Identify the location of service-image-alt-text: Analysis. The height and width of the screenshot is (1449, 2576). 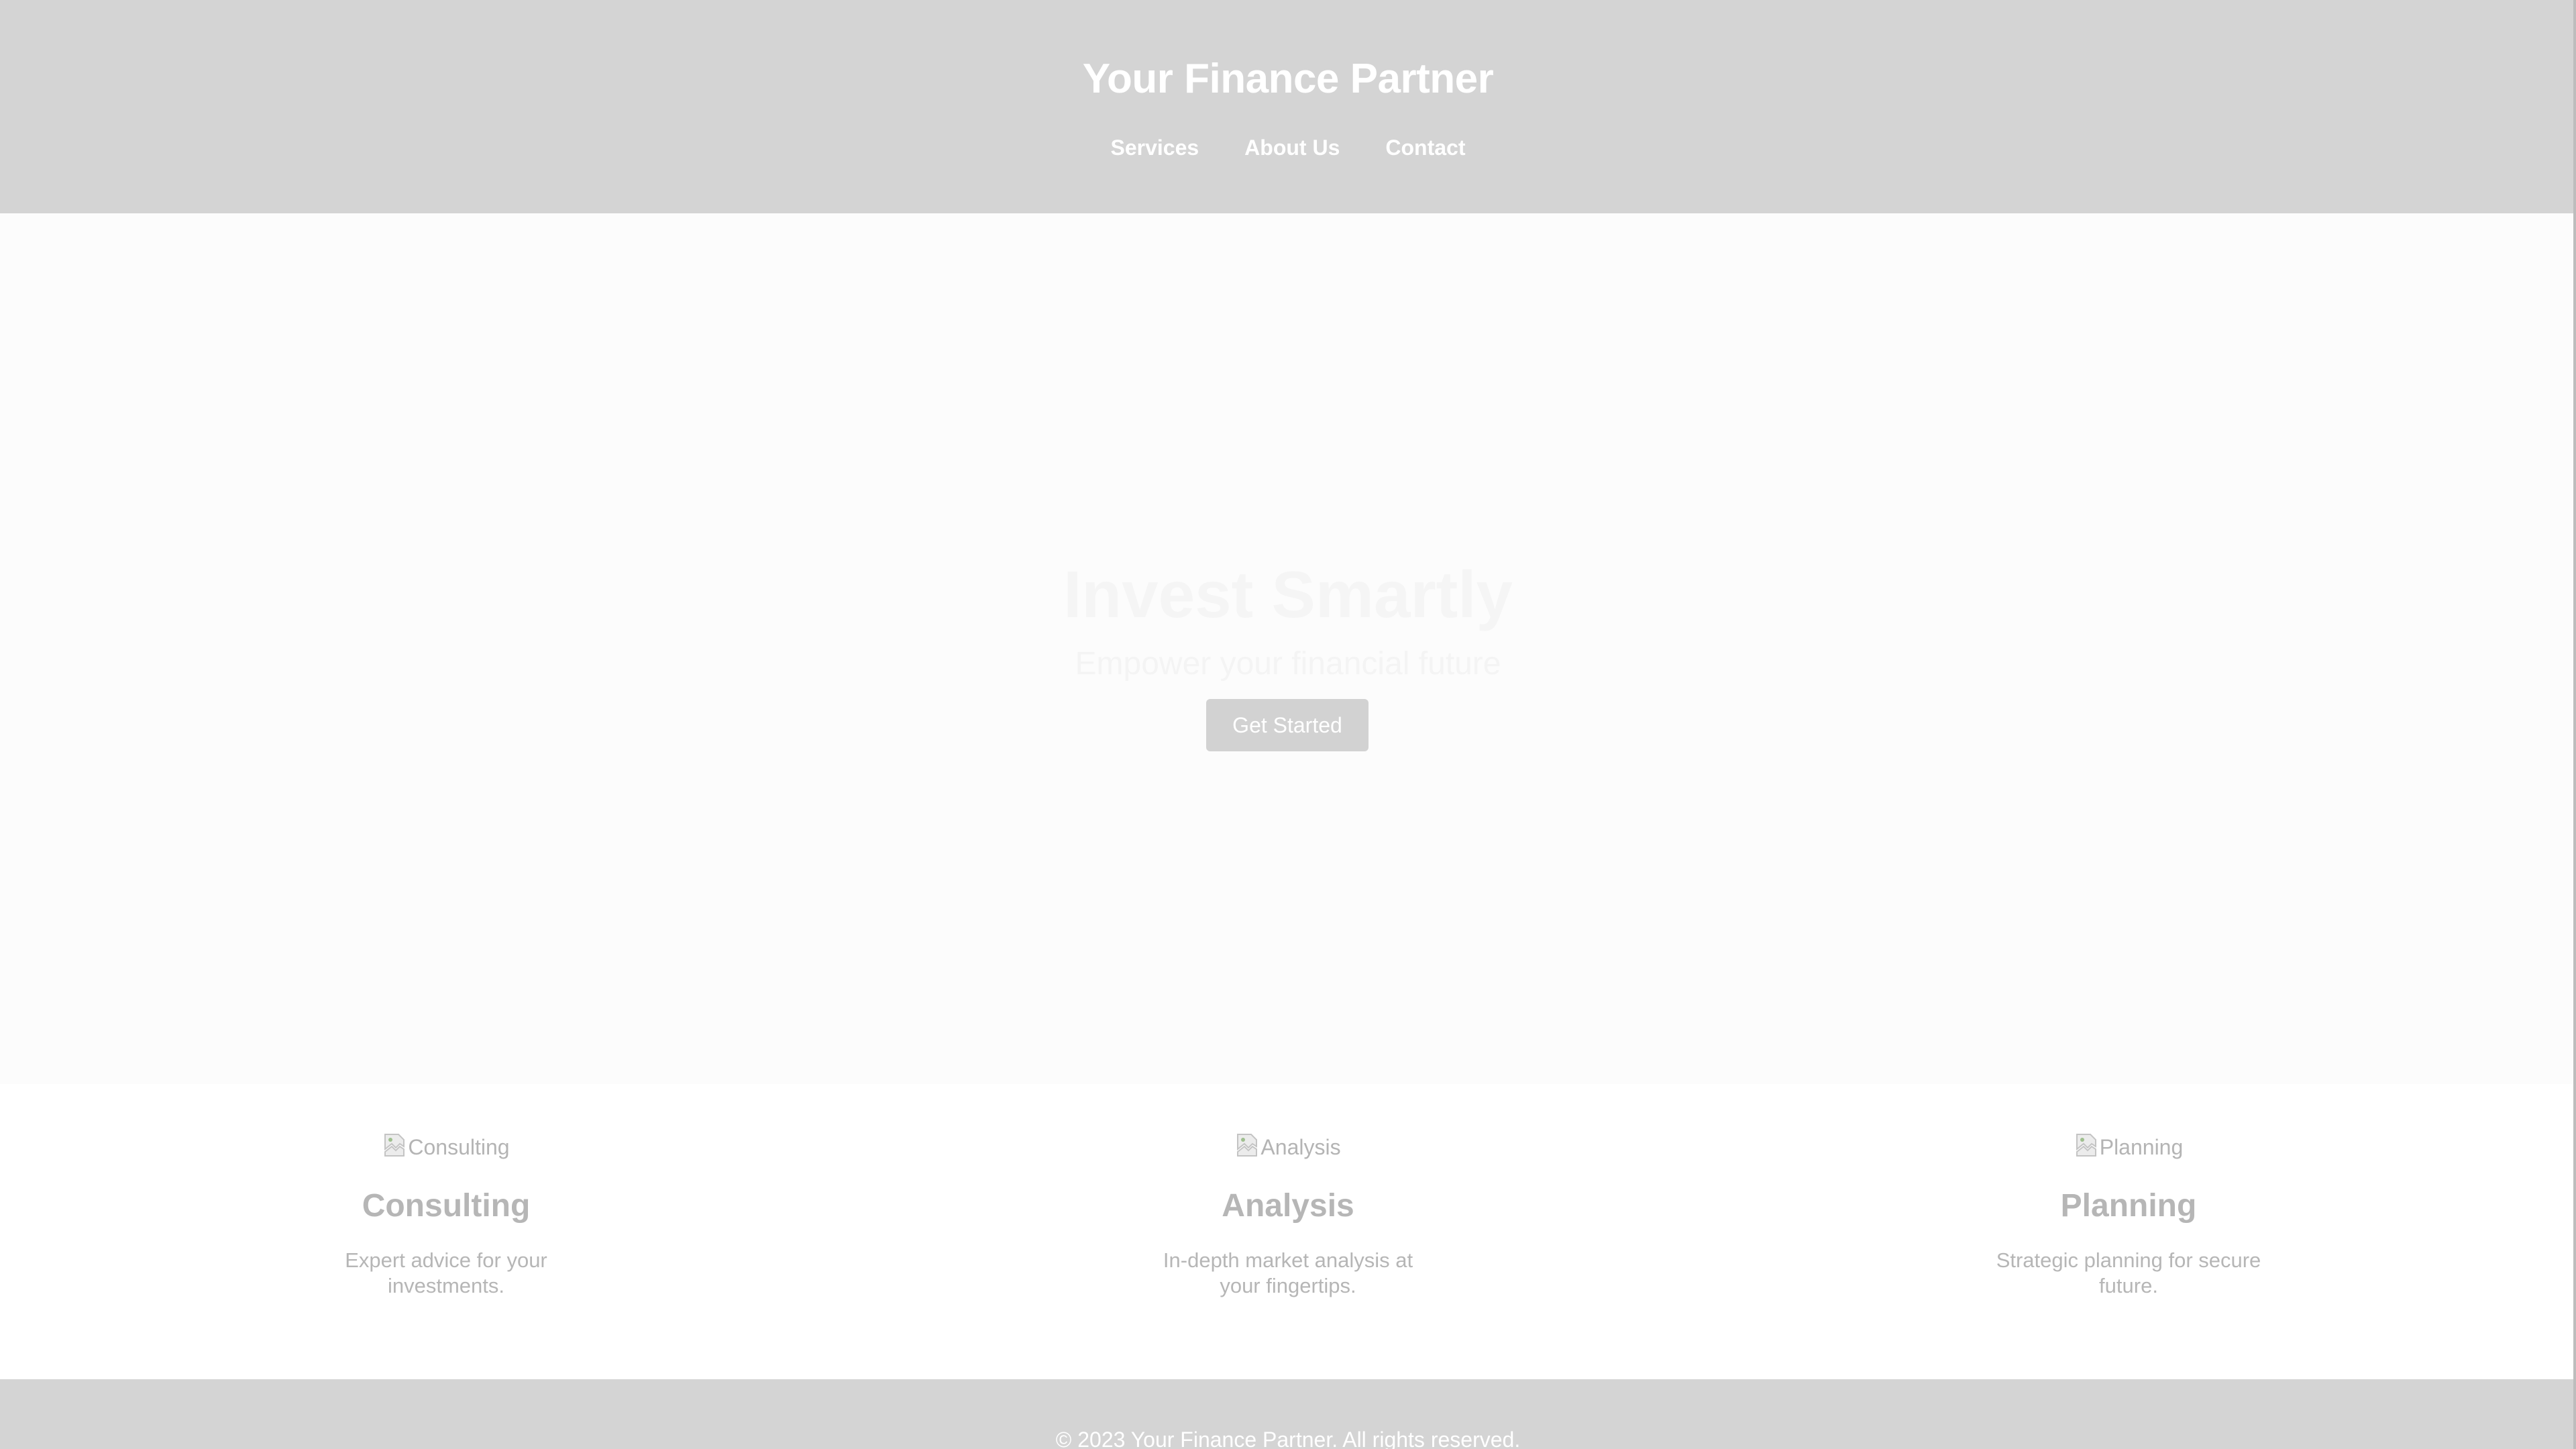
(1300, 1147).